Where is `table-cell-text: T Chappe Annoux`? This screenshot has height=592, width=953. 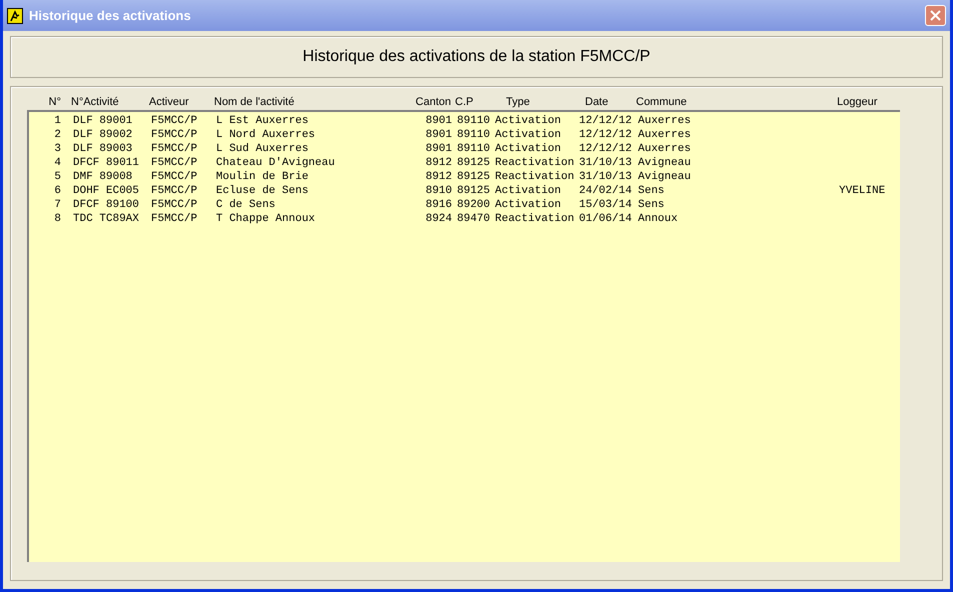 table-cell-text: T Chappe Annoux is located at coordinates (266, 219).